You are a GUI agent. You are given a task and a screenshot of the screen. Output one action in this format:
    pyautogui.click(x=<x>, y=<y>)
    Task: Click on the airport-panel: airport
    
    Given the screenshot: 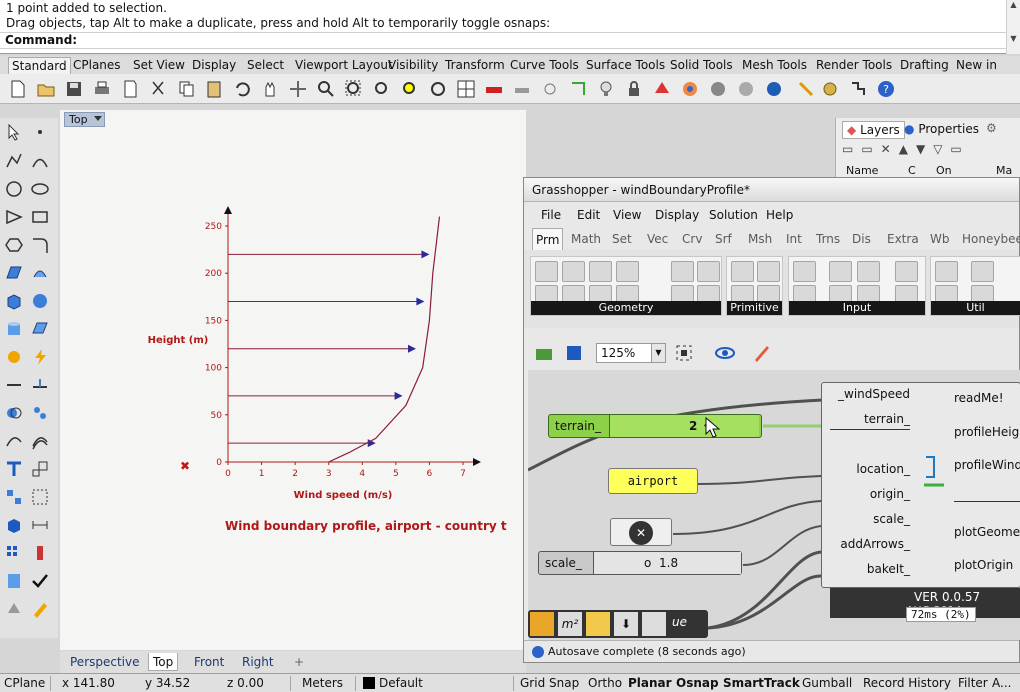 What is the action you would take?
    pyautogui.click(x=653, y=481)
    